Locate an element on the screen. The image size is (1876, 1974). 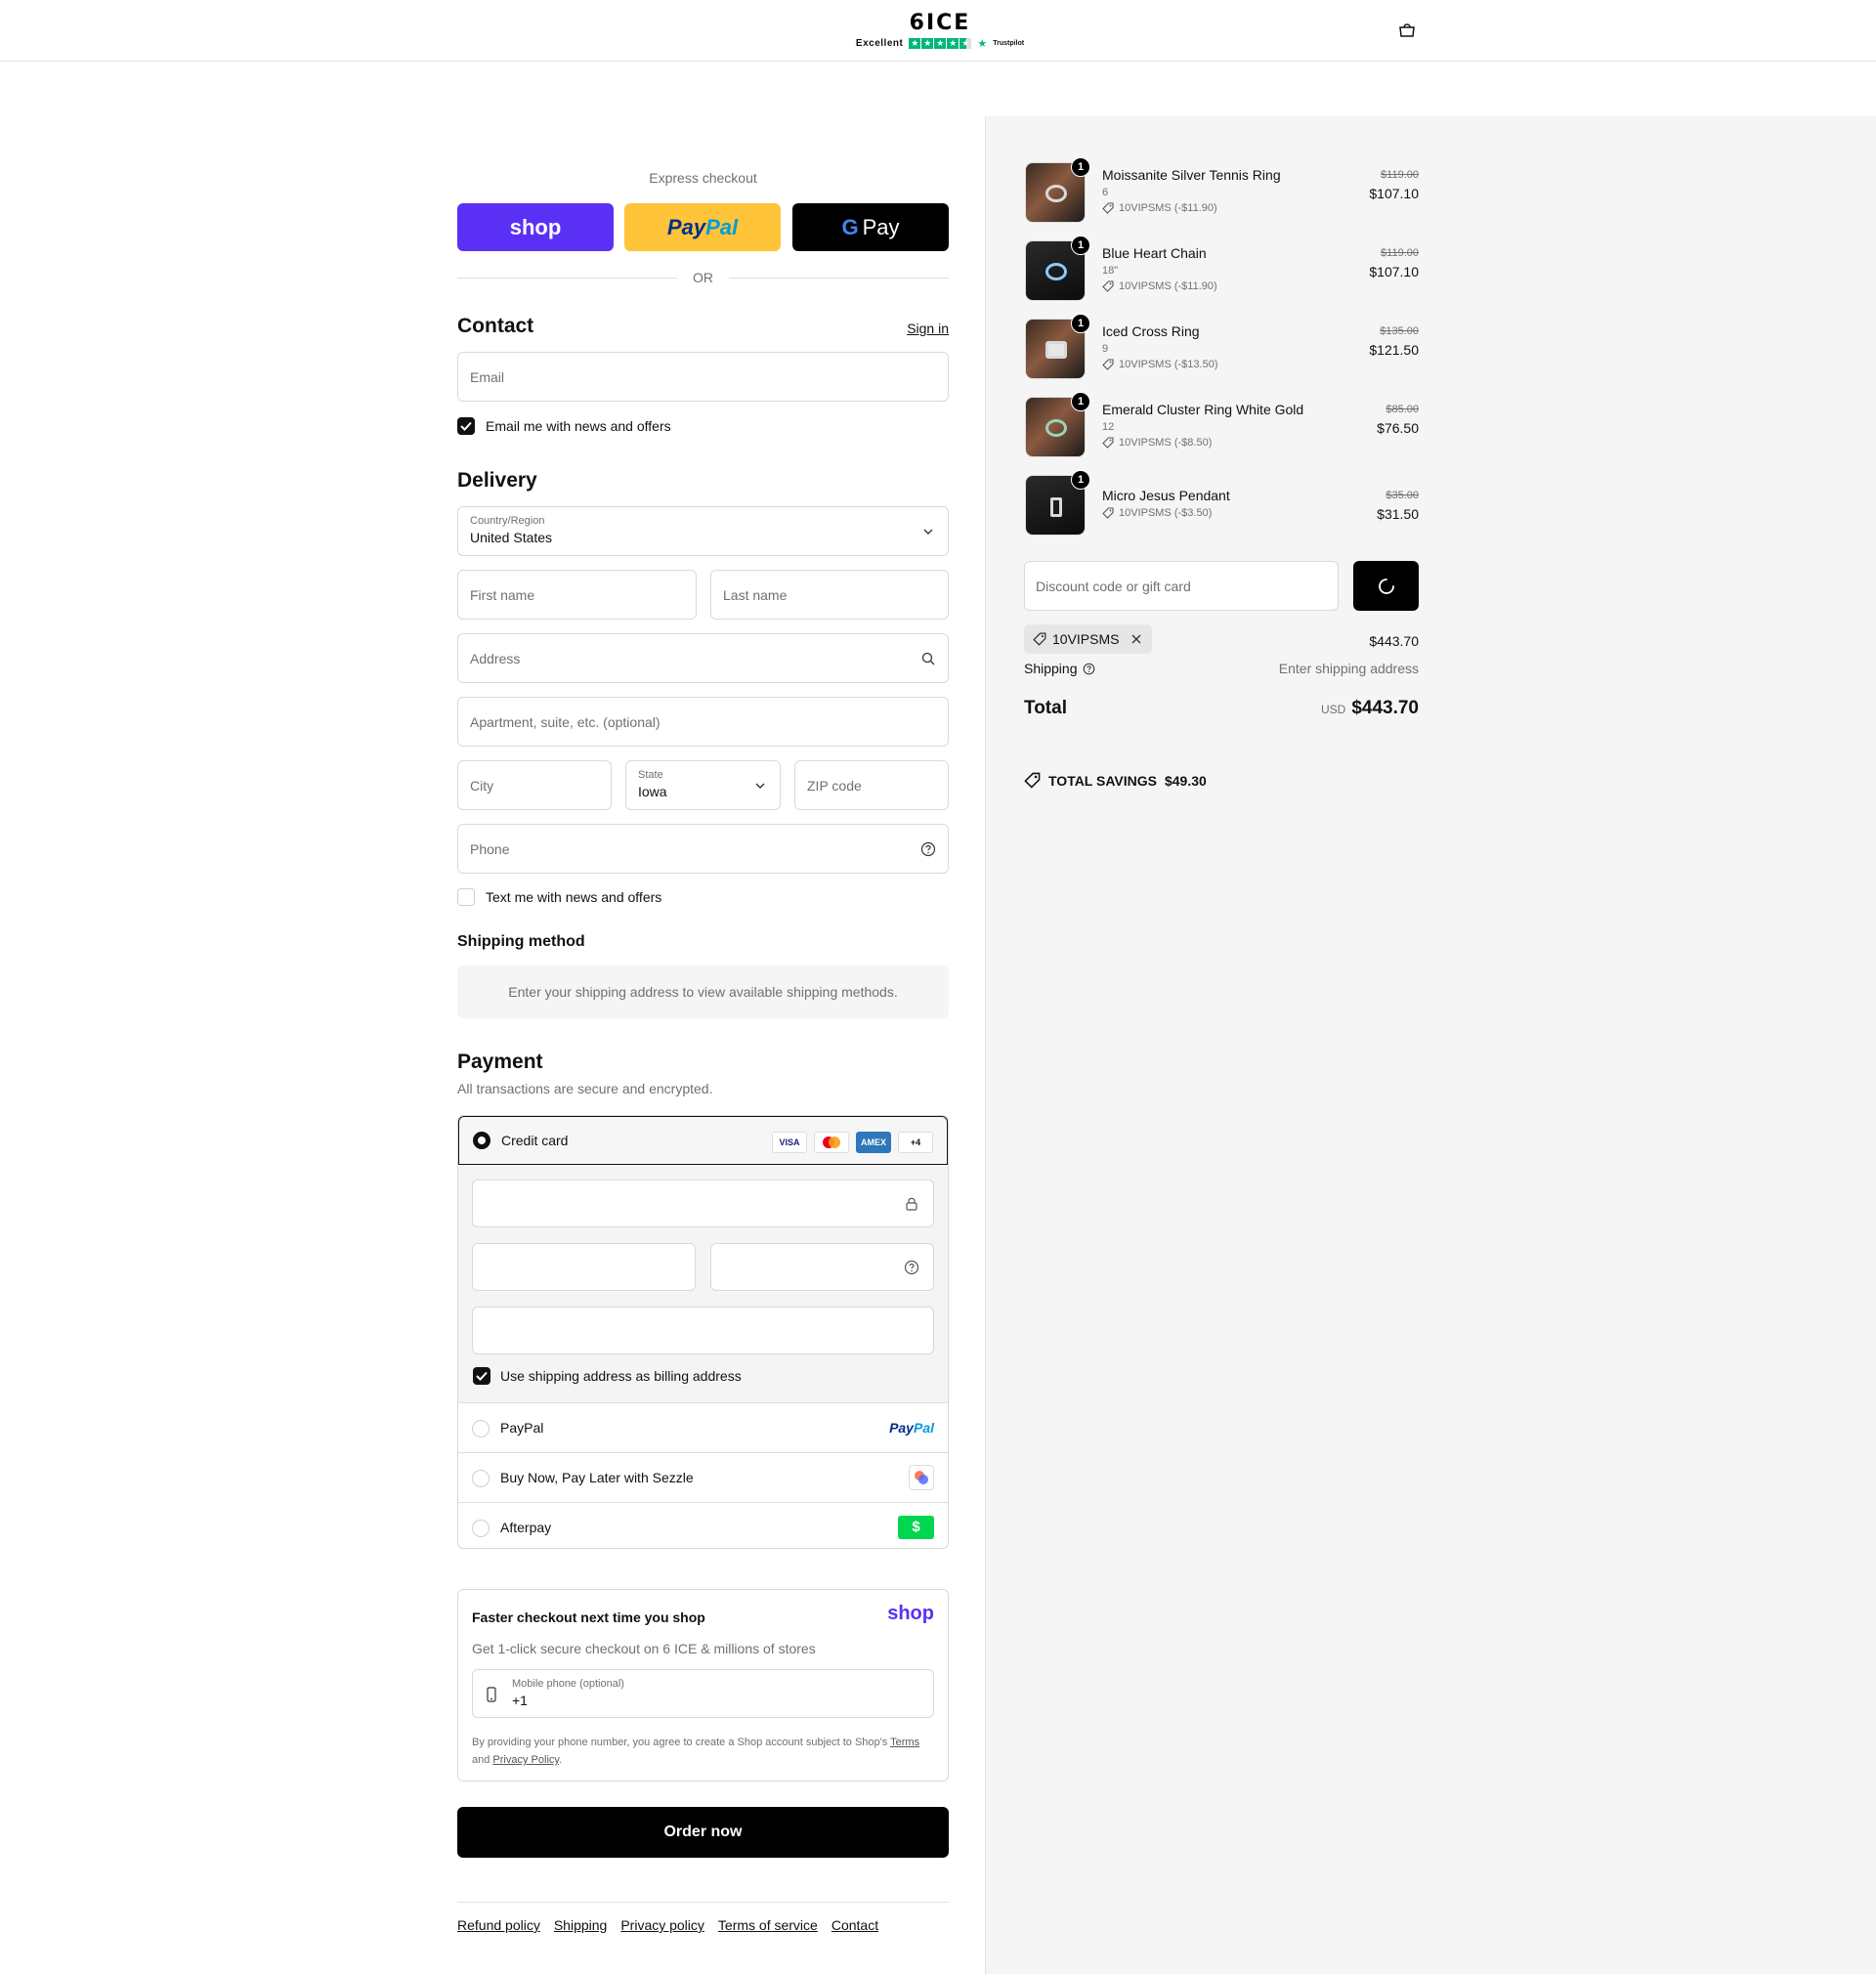
afterpay-option: Afterpay $ is located at coordinates (703, 1525).